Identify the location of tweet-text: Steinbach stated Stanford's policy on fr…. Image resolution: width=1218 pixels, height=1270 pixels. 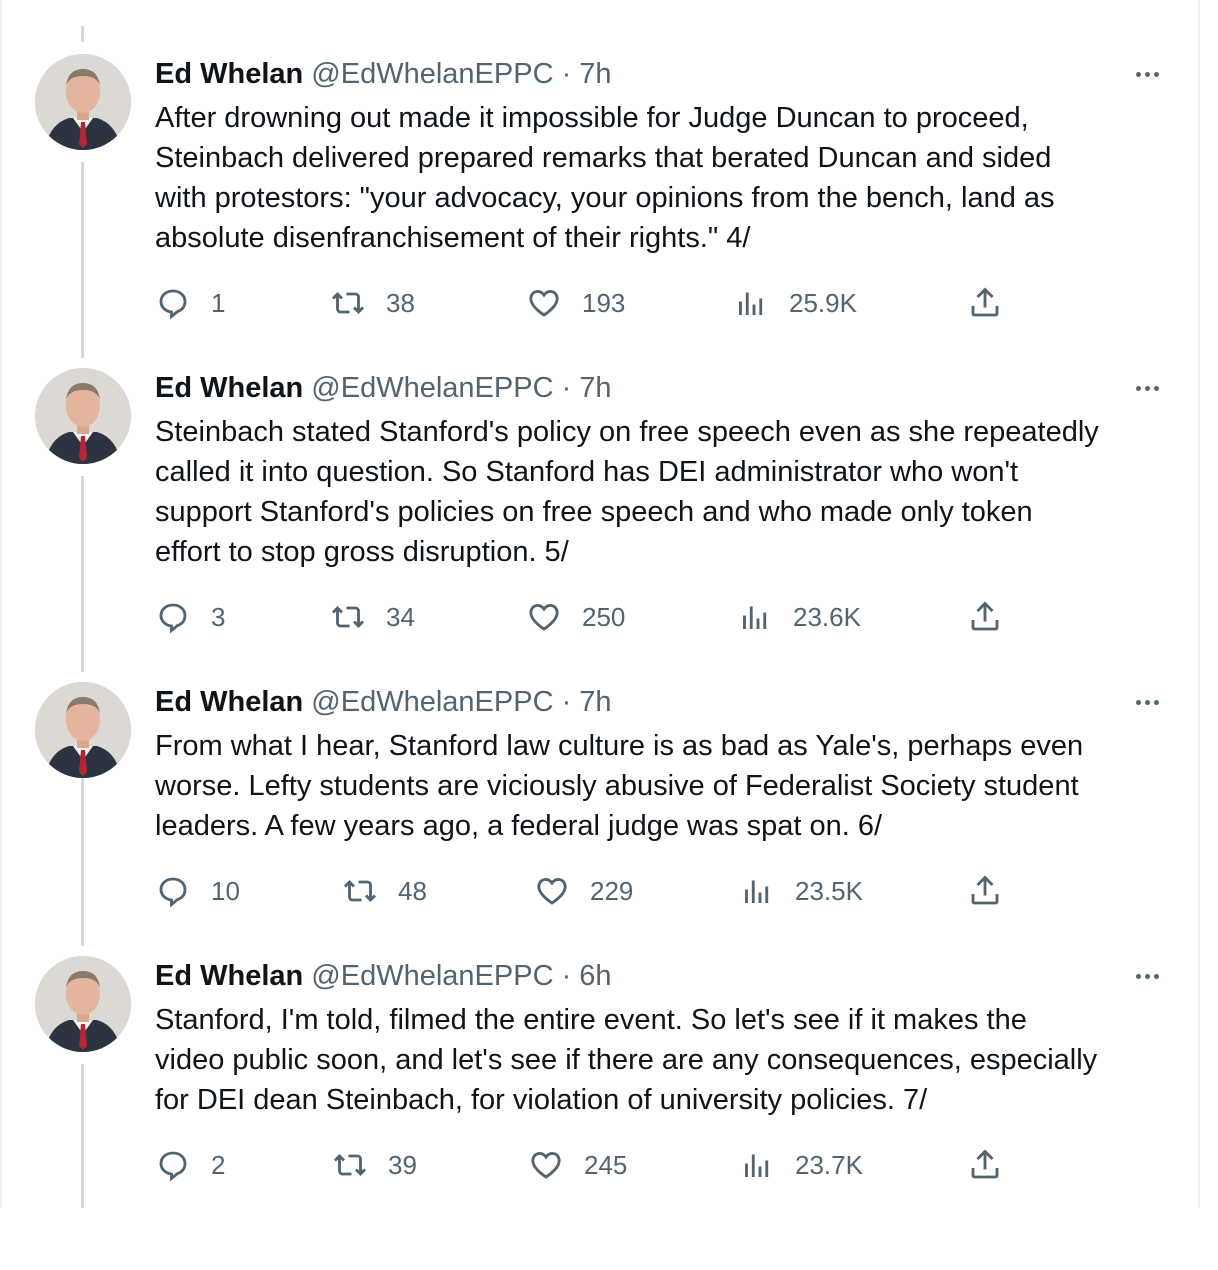
(665, 492).